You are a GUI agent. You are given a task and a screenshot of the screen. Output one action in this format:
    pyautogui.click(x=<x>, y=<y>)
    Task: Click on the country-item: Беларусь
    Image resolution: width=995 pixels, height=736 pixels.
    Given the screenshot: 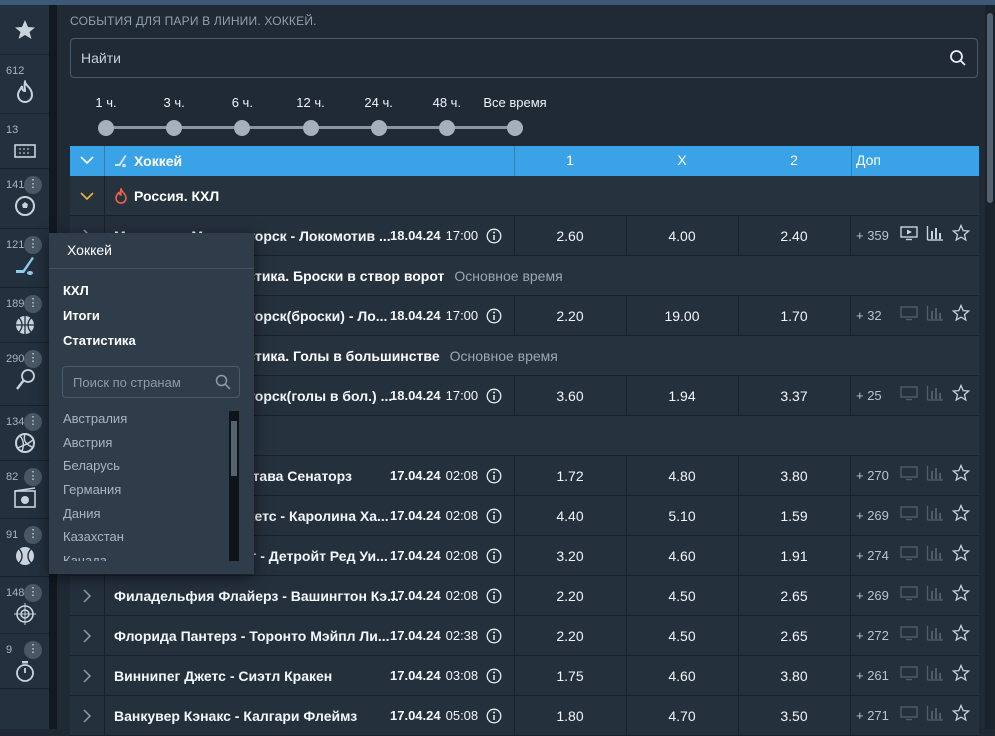 What is the action you would take?
    pyautogui.click(x=143, y=470)
    